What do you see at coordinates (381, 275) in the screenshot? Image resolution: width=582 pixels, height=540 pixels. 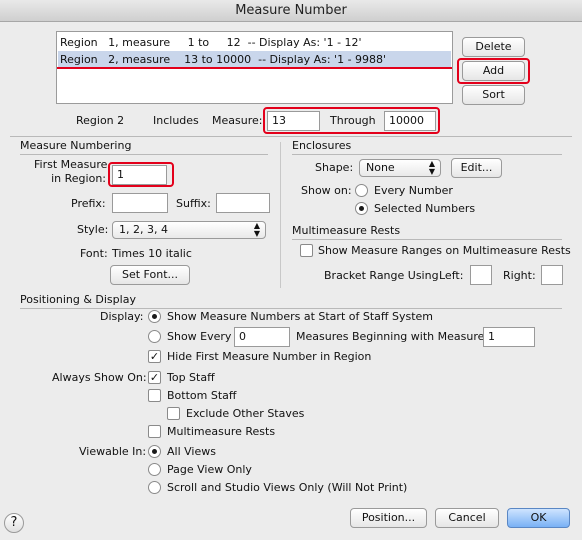 I see `bracket-range-label: Bracket Range Using` at bounding box center [381, 275].